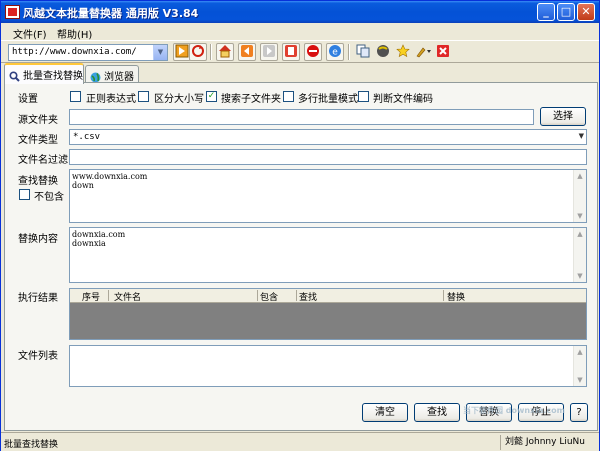 Image resolution: width=600 pixels, height=451 pixels. I want to click on ie-browser-icon: e, so click(335, 51).